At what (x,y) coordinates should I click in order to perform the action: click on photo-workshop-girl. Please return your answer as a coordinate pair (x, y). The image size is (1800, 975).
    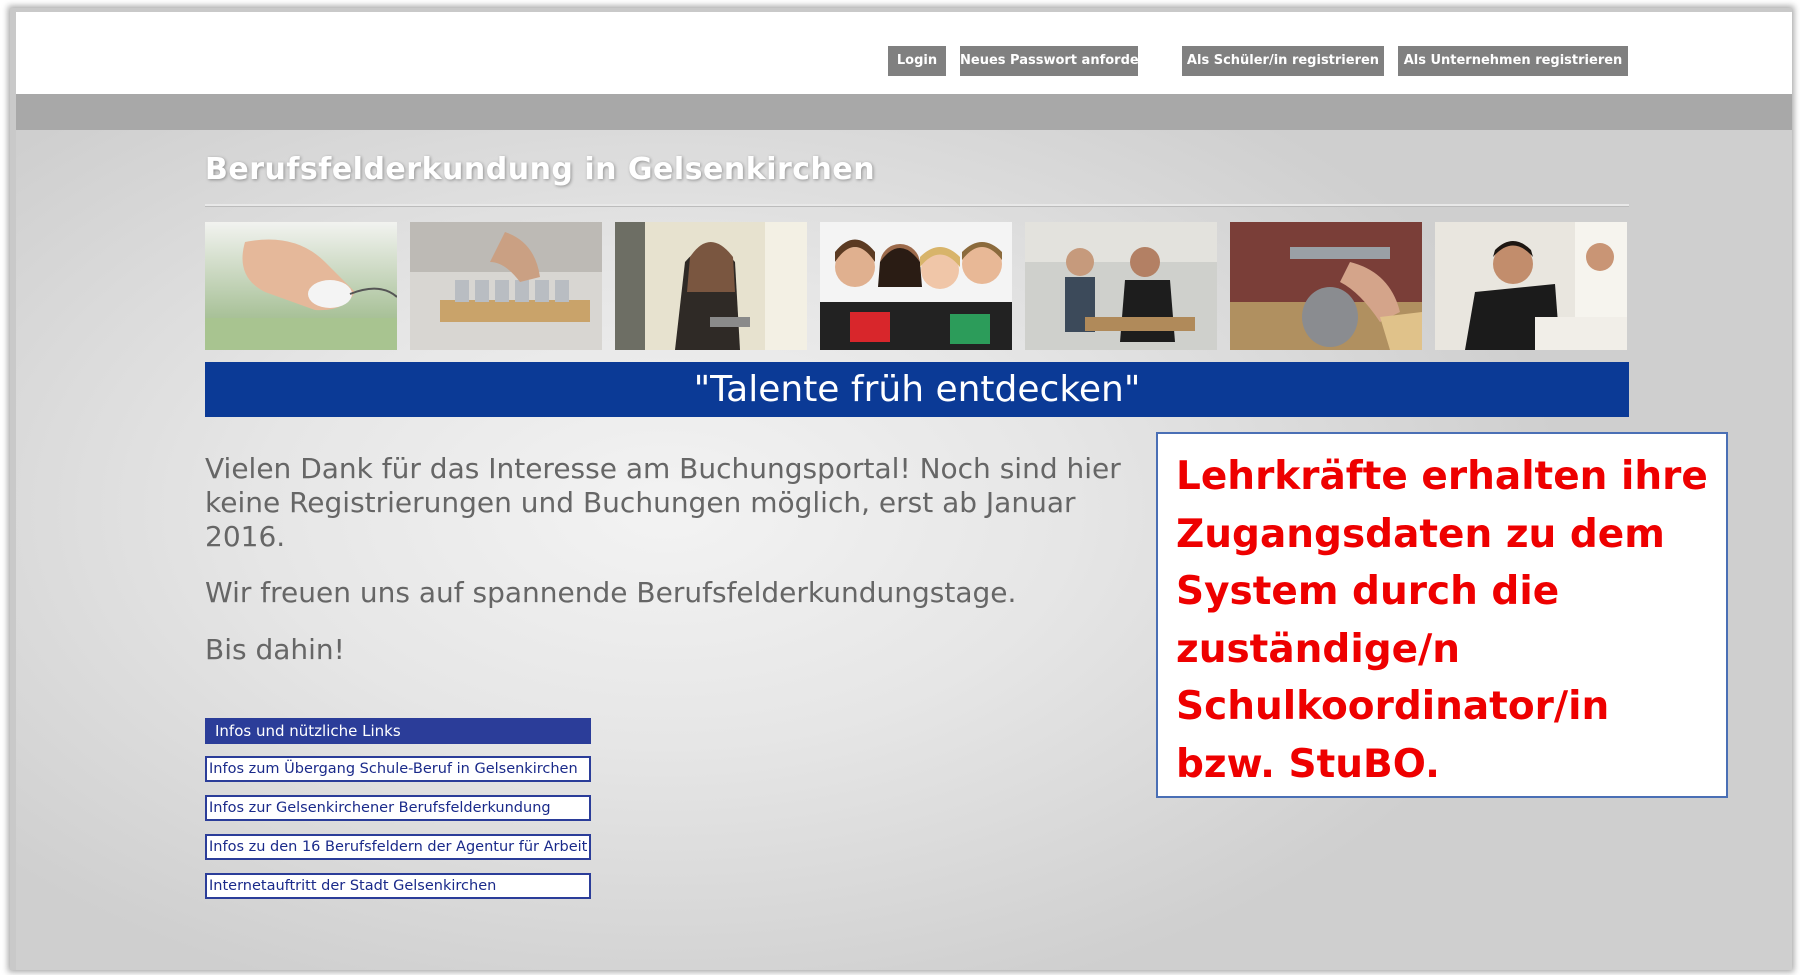
    Looking at the image, I should click on (711, 286).